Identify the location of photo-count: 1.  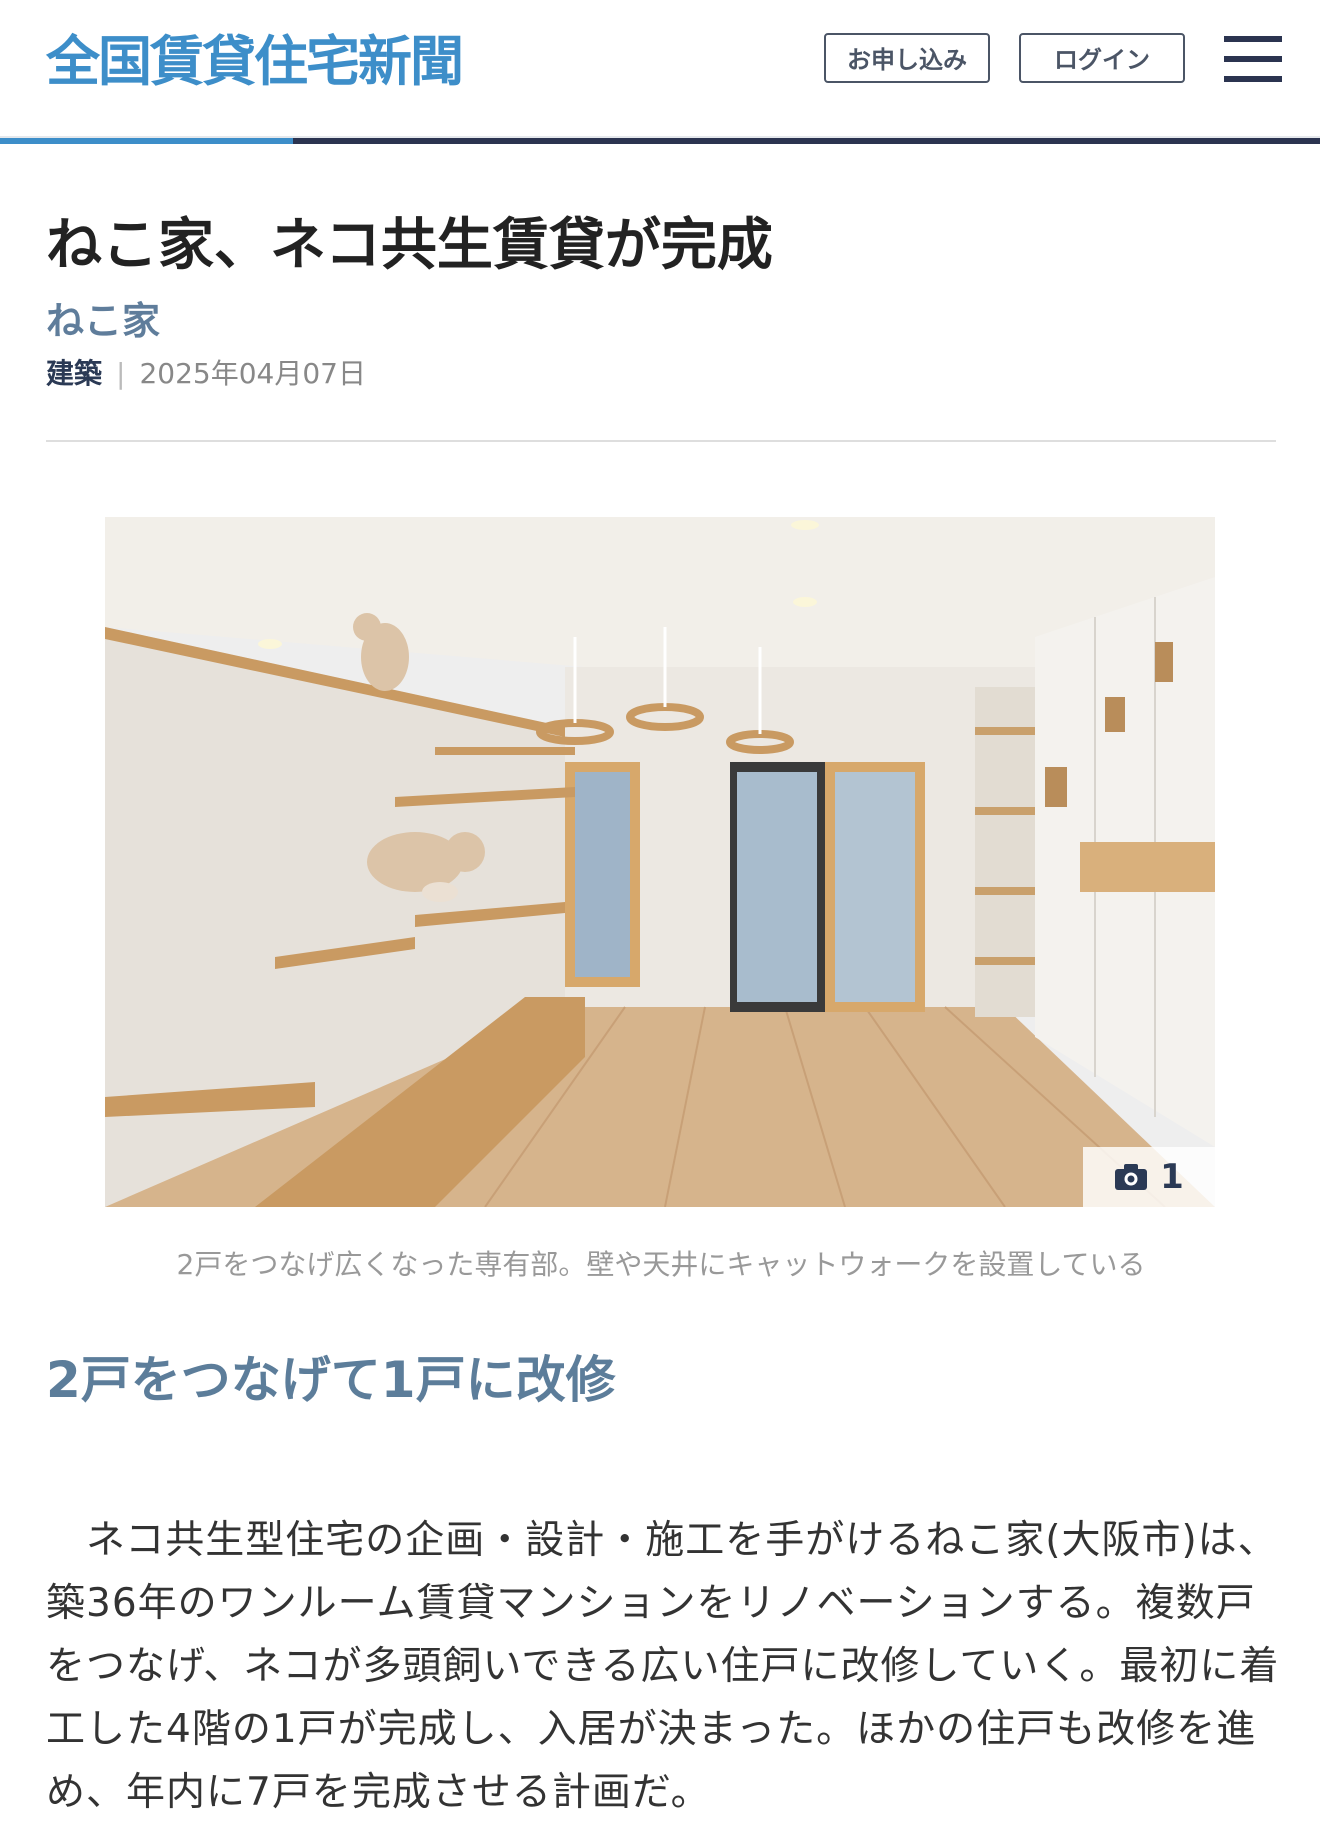
(1172, 1177).